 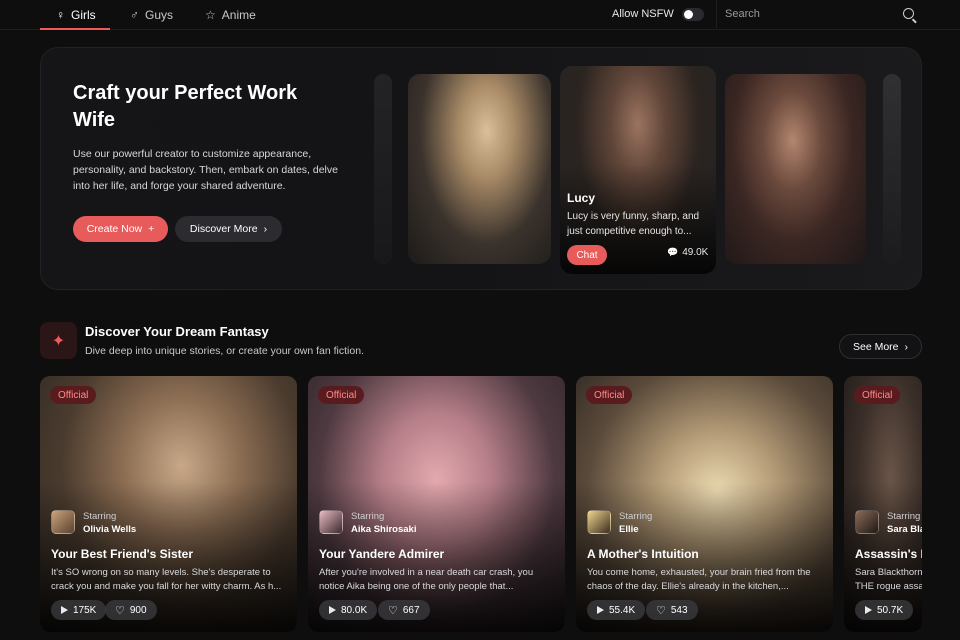 I want to click on tab-girls: ♀ Girls, so click(x=76, y=15).